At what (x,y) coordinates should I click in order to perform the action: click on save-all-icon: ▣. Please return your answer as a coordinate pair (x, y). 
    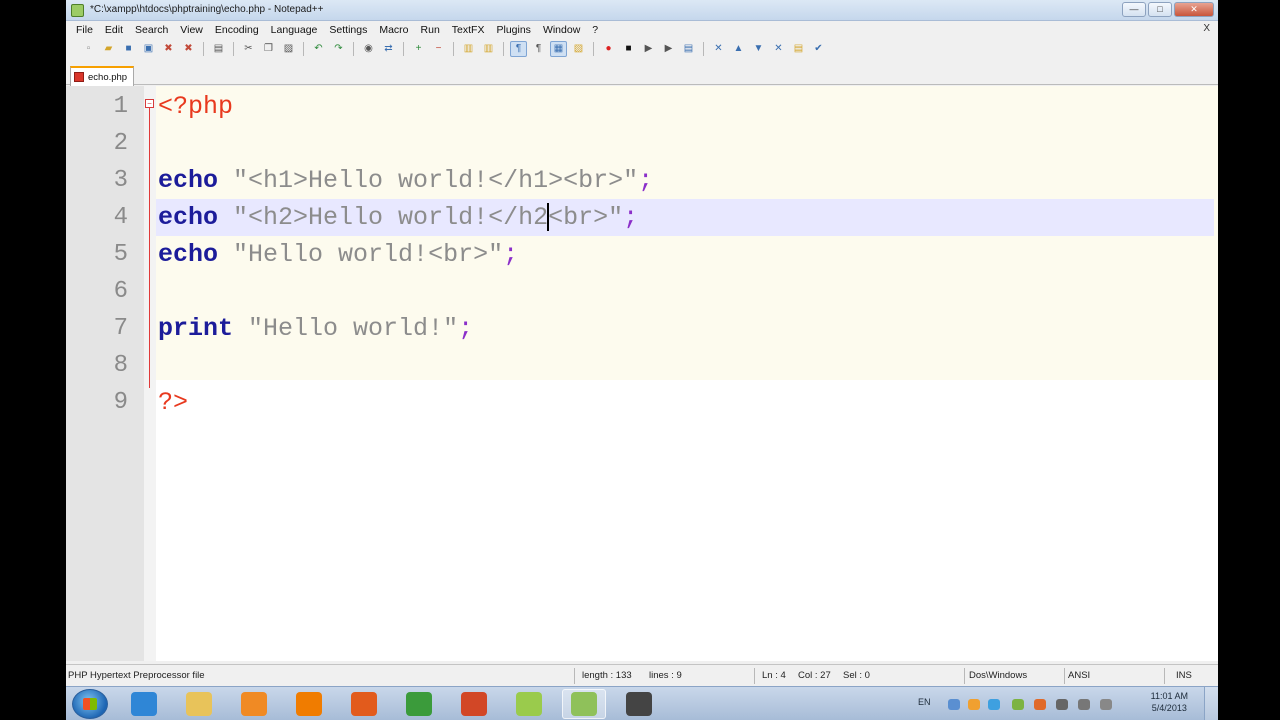
    Looking at the image, I should click on (148, 49).